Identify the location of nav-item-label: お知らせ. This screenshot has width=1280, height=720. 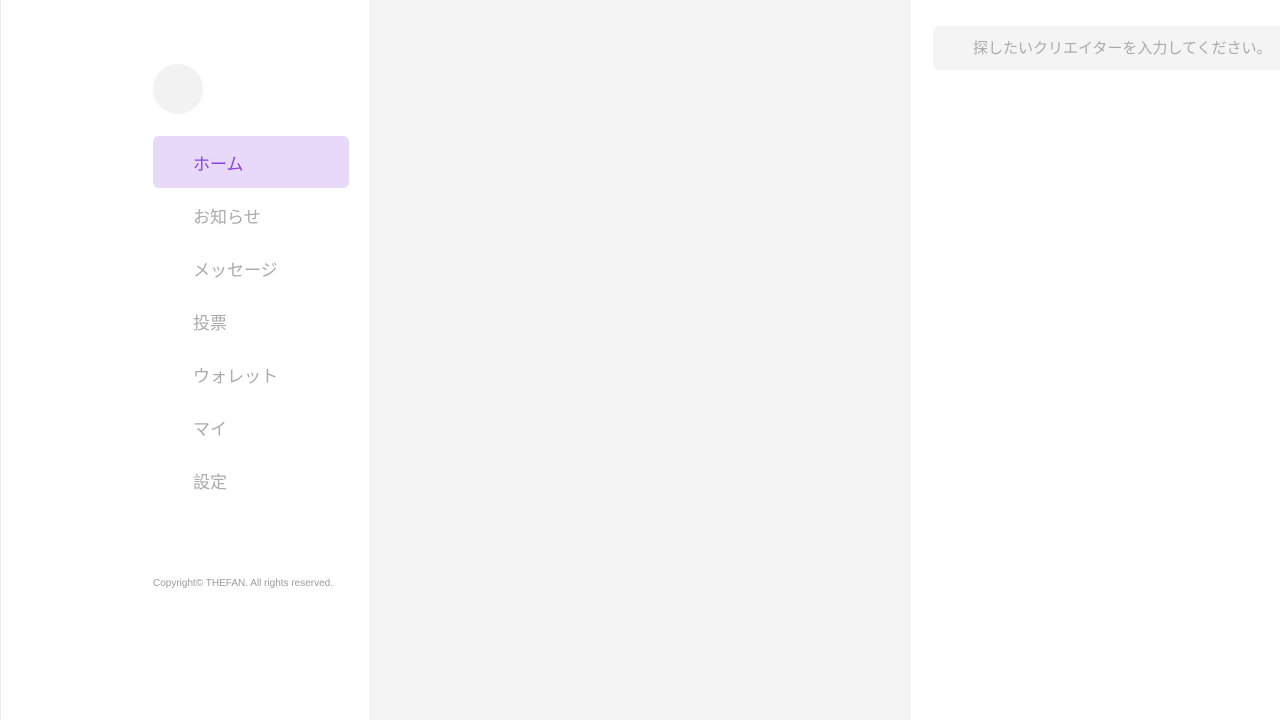
(227, 218).